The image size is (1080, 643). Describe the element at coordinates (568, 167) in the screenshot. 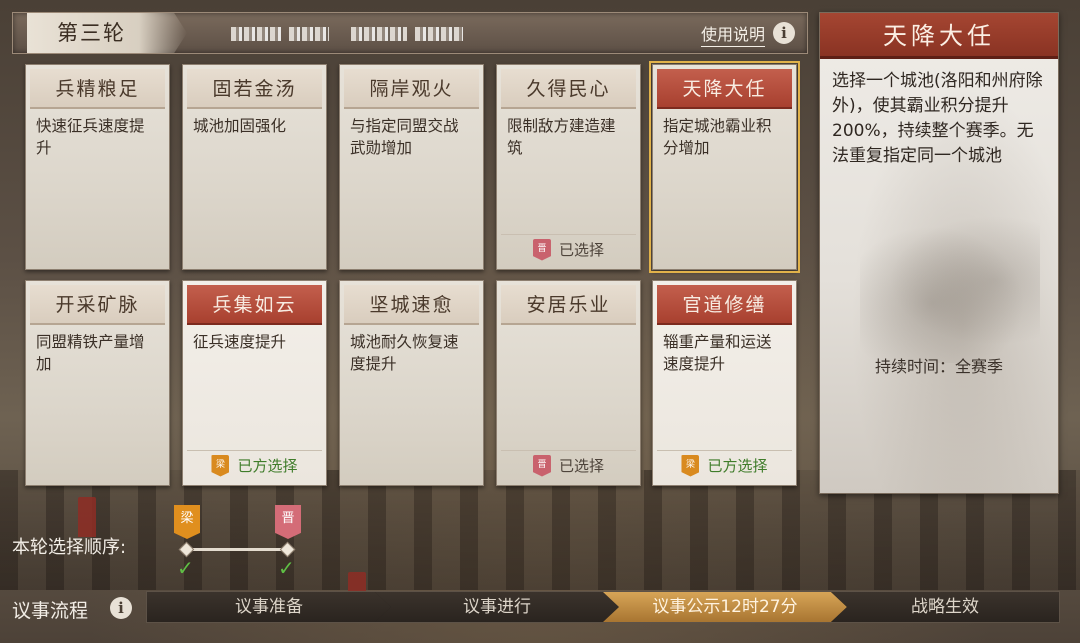

I see `policy-card: 久得民心 限制敌方建造建筑 晋 已选择` at that location.